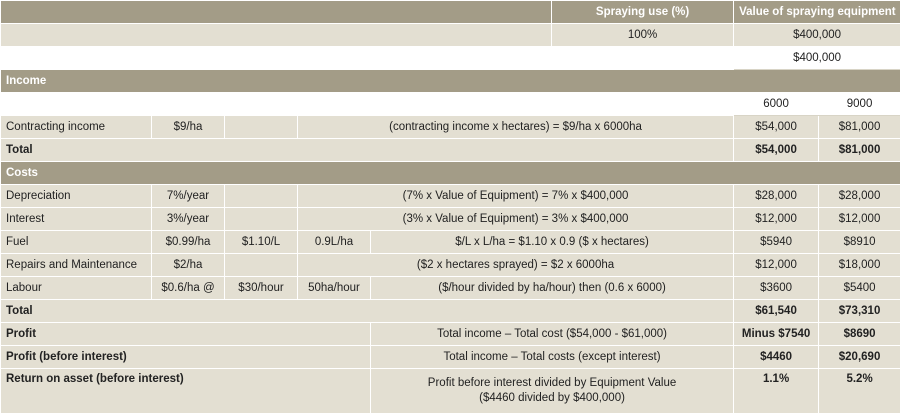 Image resolution: width=900 pixels, height=419 pixels. Describe the element at coordinates (76, 265) in the screenshot. I see `repairs-label: Repairs and Maintenance` at that location.